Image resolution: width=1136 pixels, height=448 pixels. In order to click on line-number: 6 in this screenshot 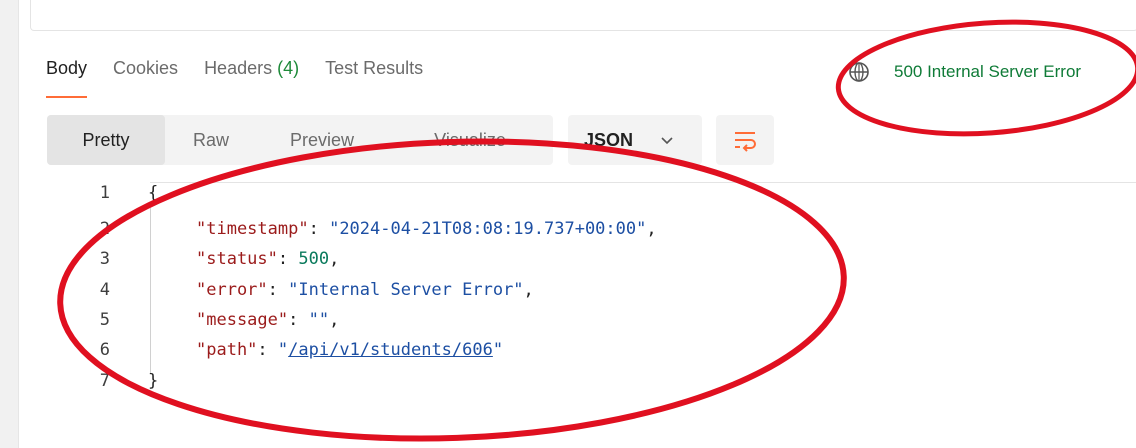, I will do `click(104, 350)`.